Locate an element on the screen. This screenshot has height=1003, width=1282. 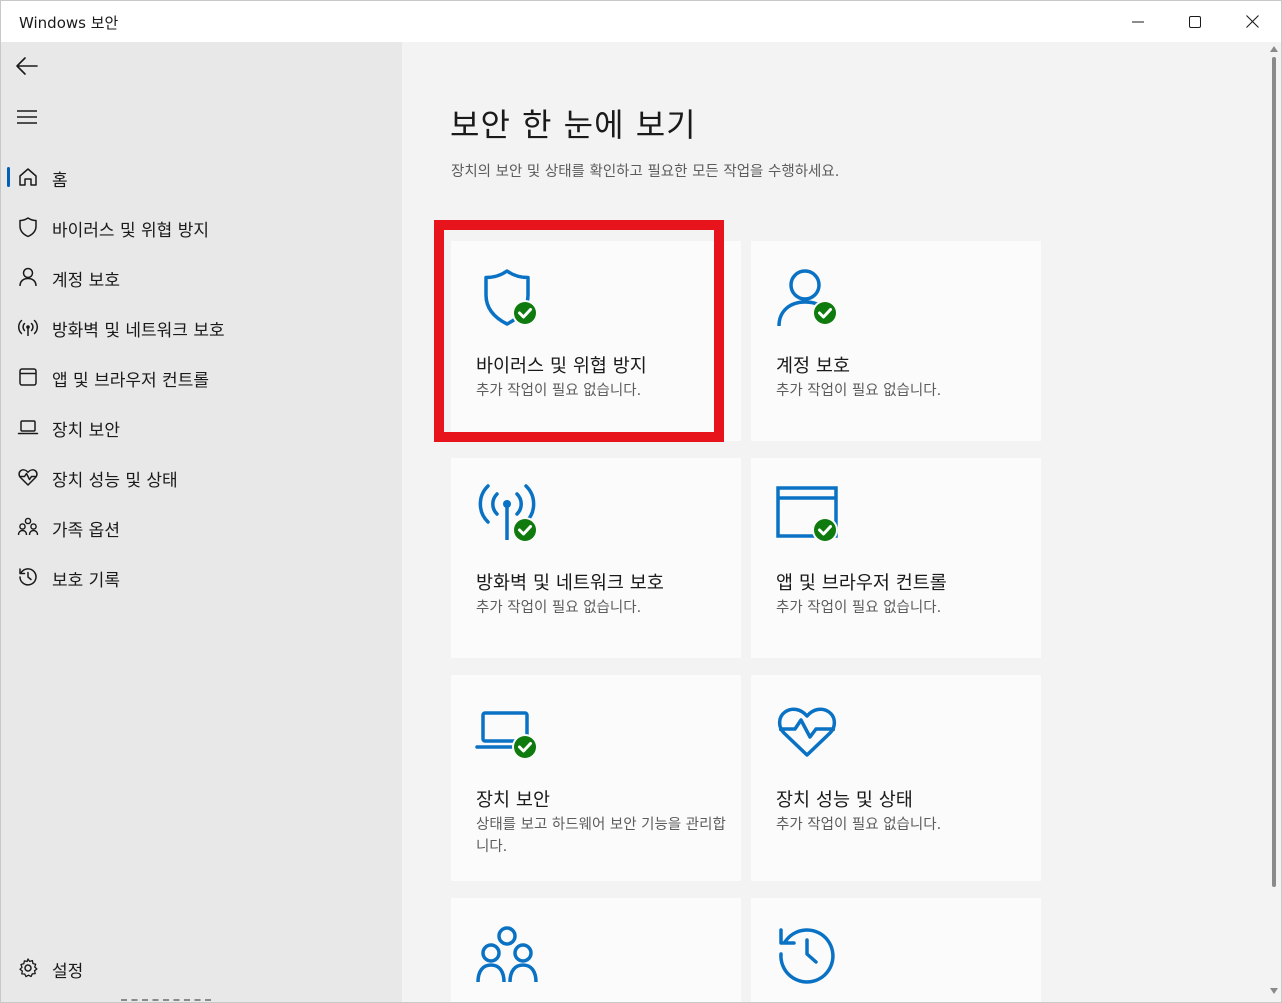
back-button is located at coordinates (27, 66).